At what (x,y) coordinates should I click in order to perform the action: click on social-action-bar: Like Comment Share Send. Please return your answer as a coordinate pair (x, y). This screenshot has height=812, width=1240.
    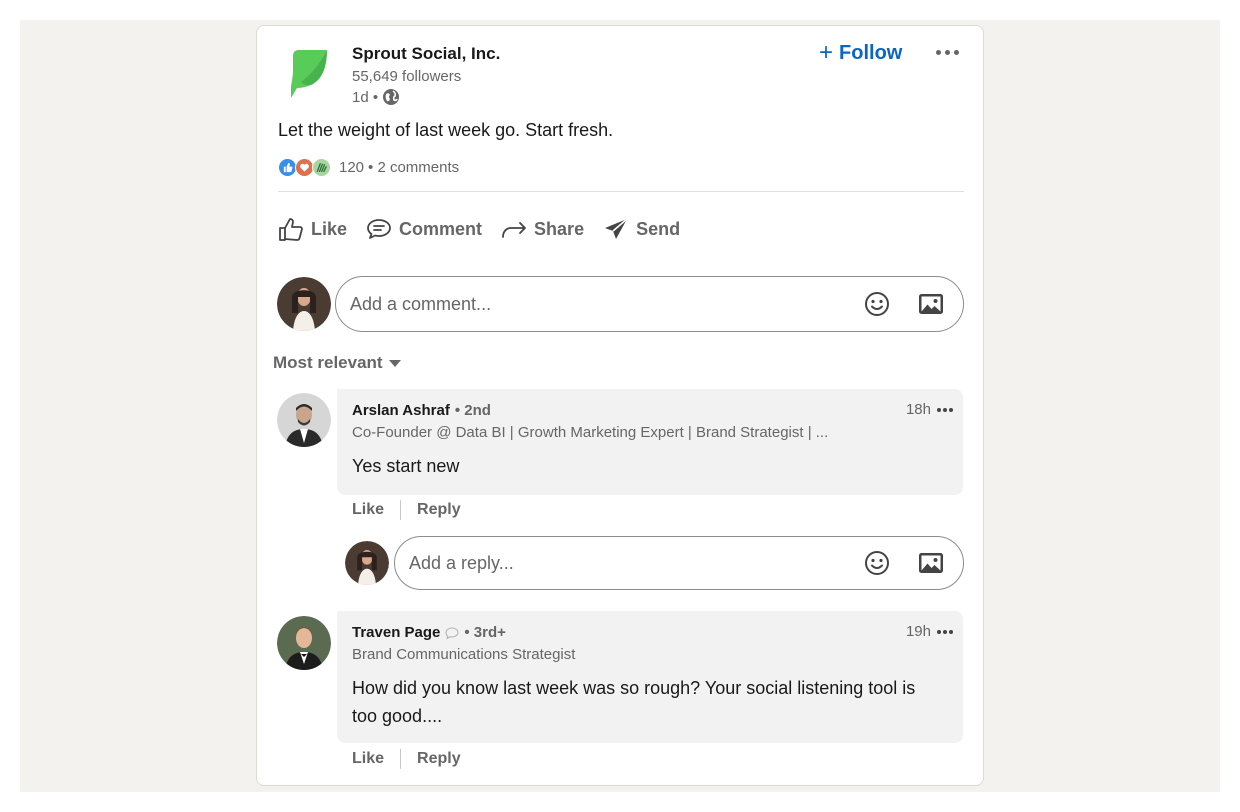
    Looking at the image, I should click on (487, 229).